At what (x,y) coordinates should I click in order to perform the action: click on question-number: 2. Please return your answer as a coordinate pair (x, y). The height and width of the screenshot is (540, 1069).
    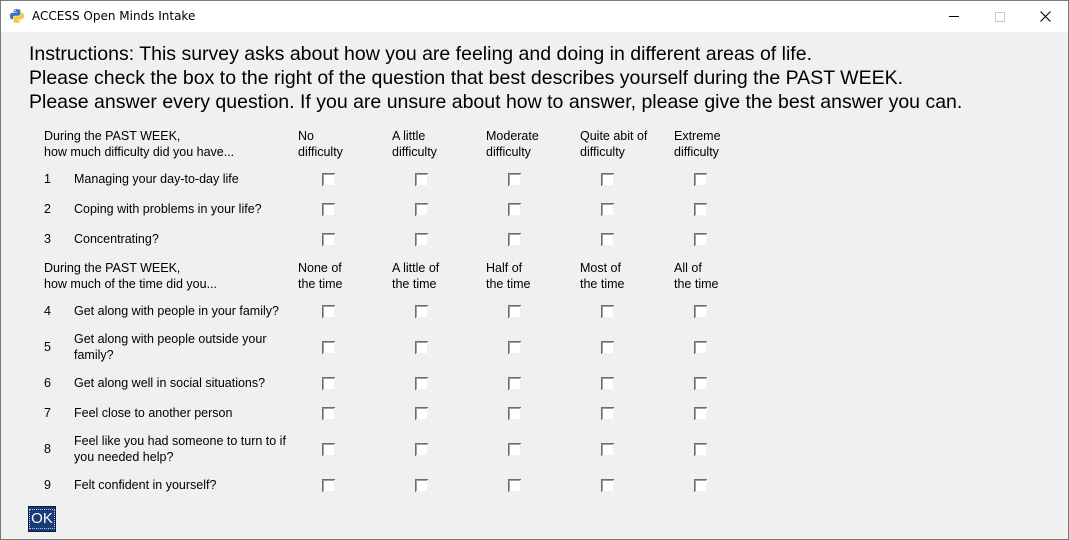
    Looking at the image, I should click on (47, 209).